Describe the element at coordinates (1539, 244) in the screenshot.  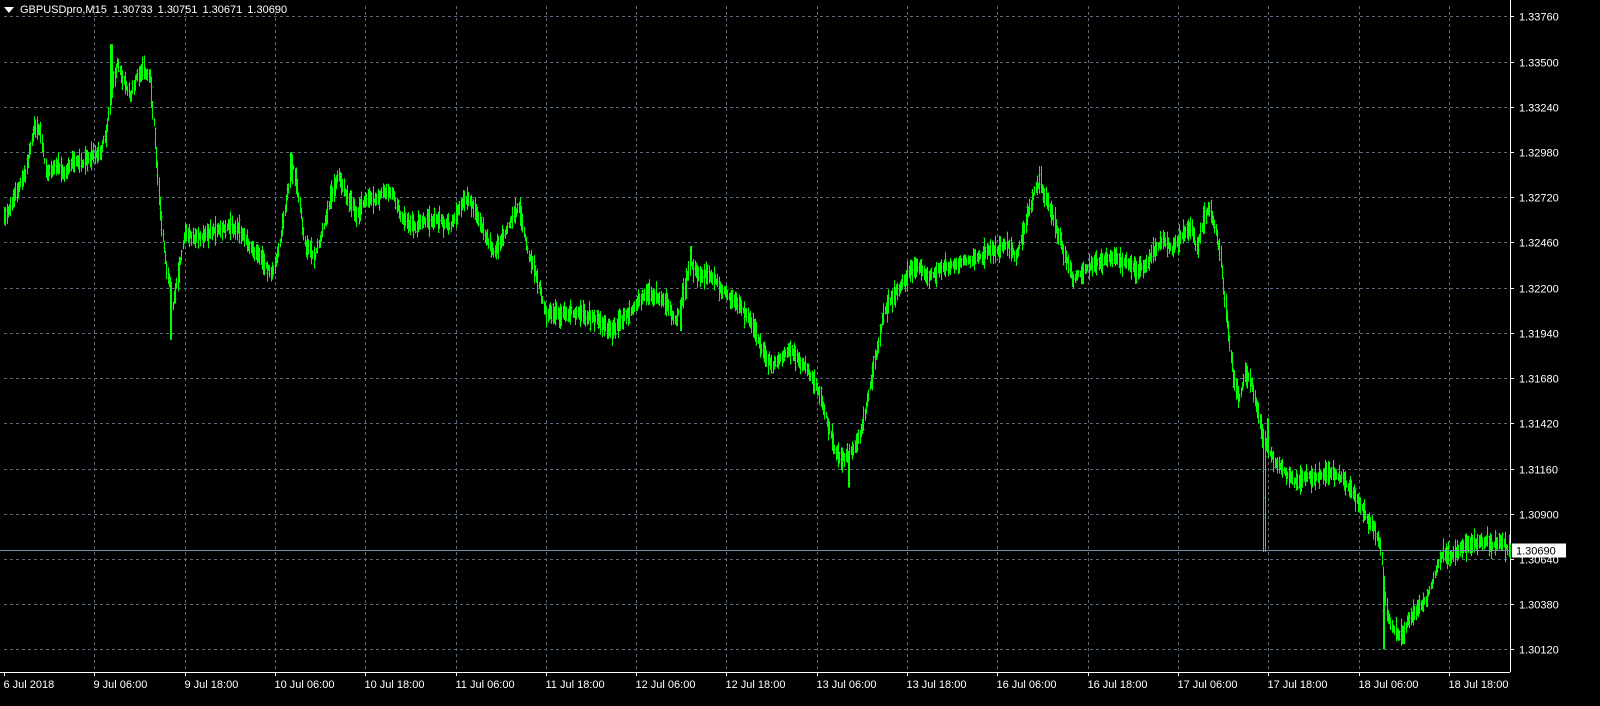
I see `y-tick-label: 1.32460` at that location.